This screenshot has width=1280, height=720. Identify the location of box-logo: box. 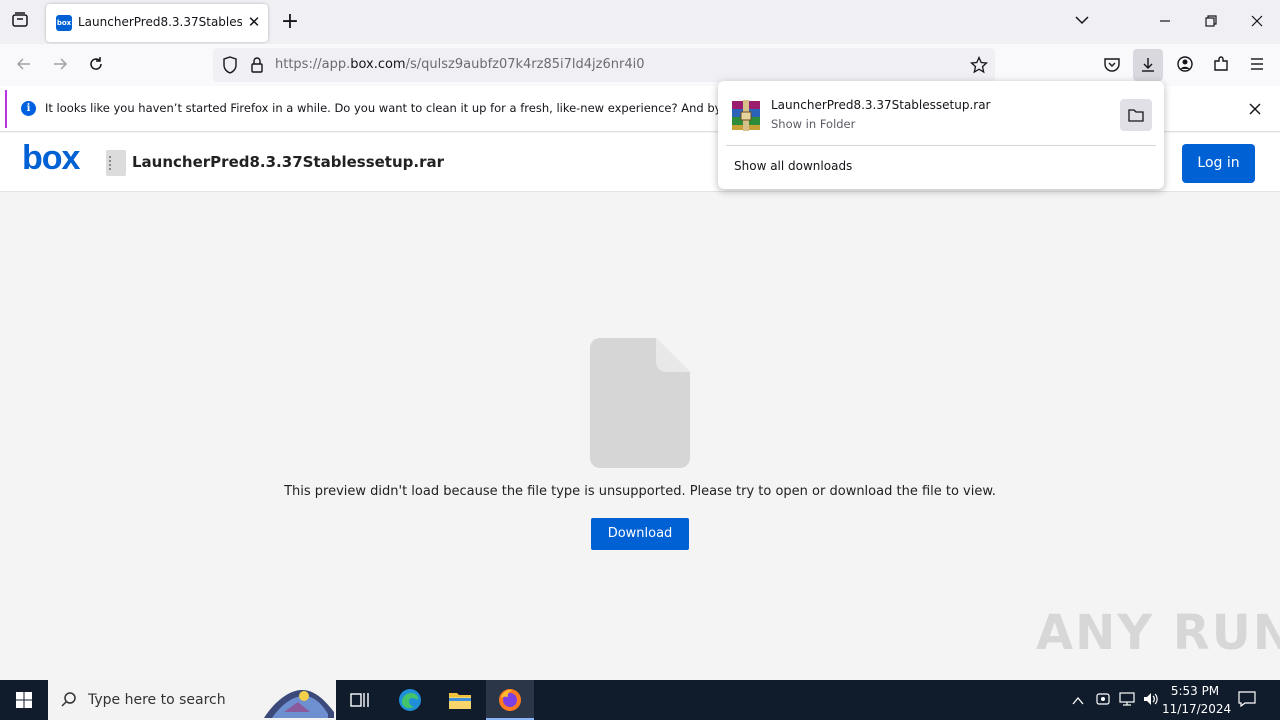
(51, 158).